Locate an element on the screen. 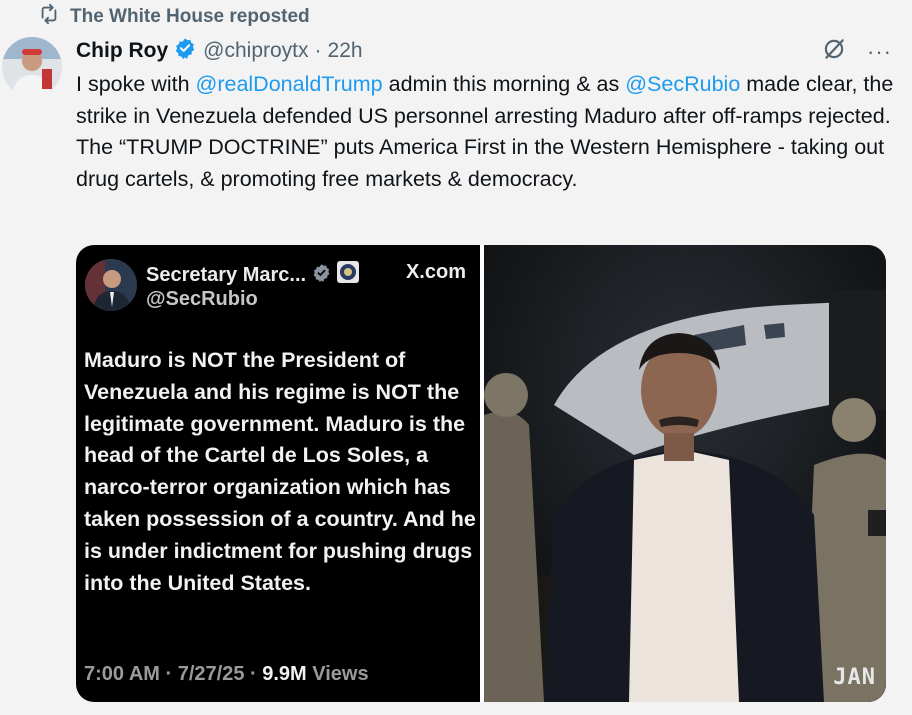  quoted-footer-views-label: Views is located at coordinates (337, 674).